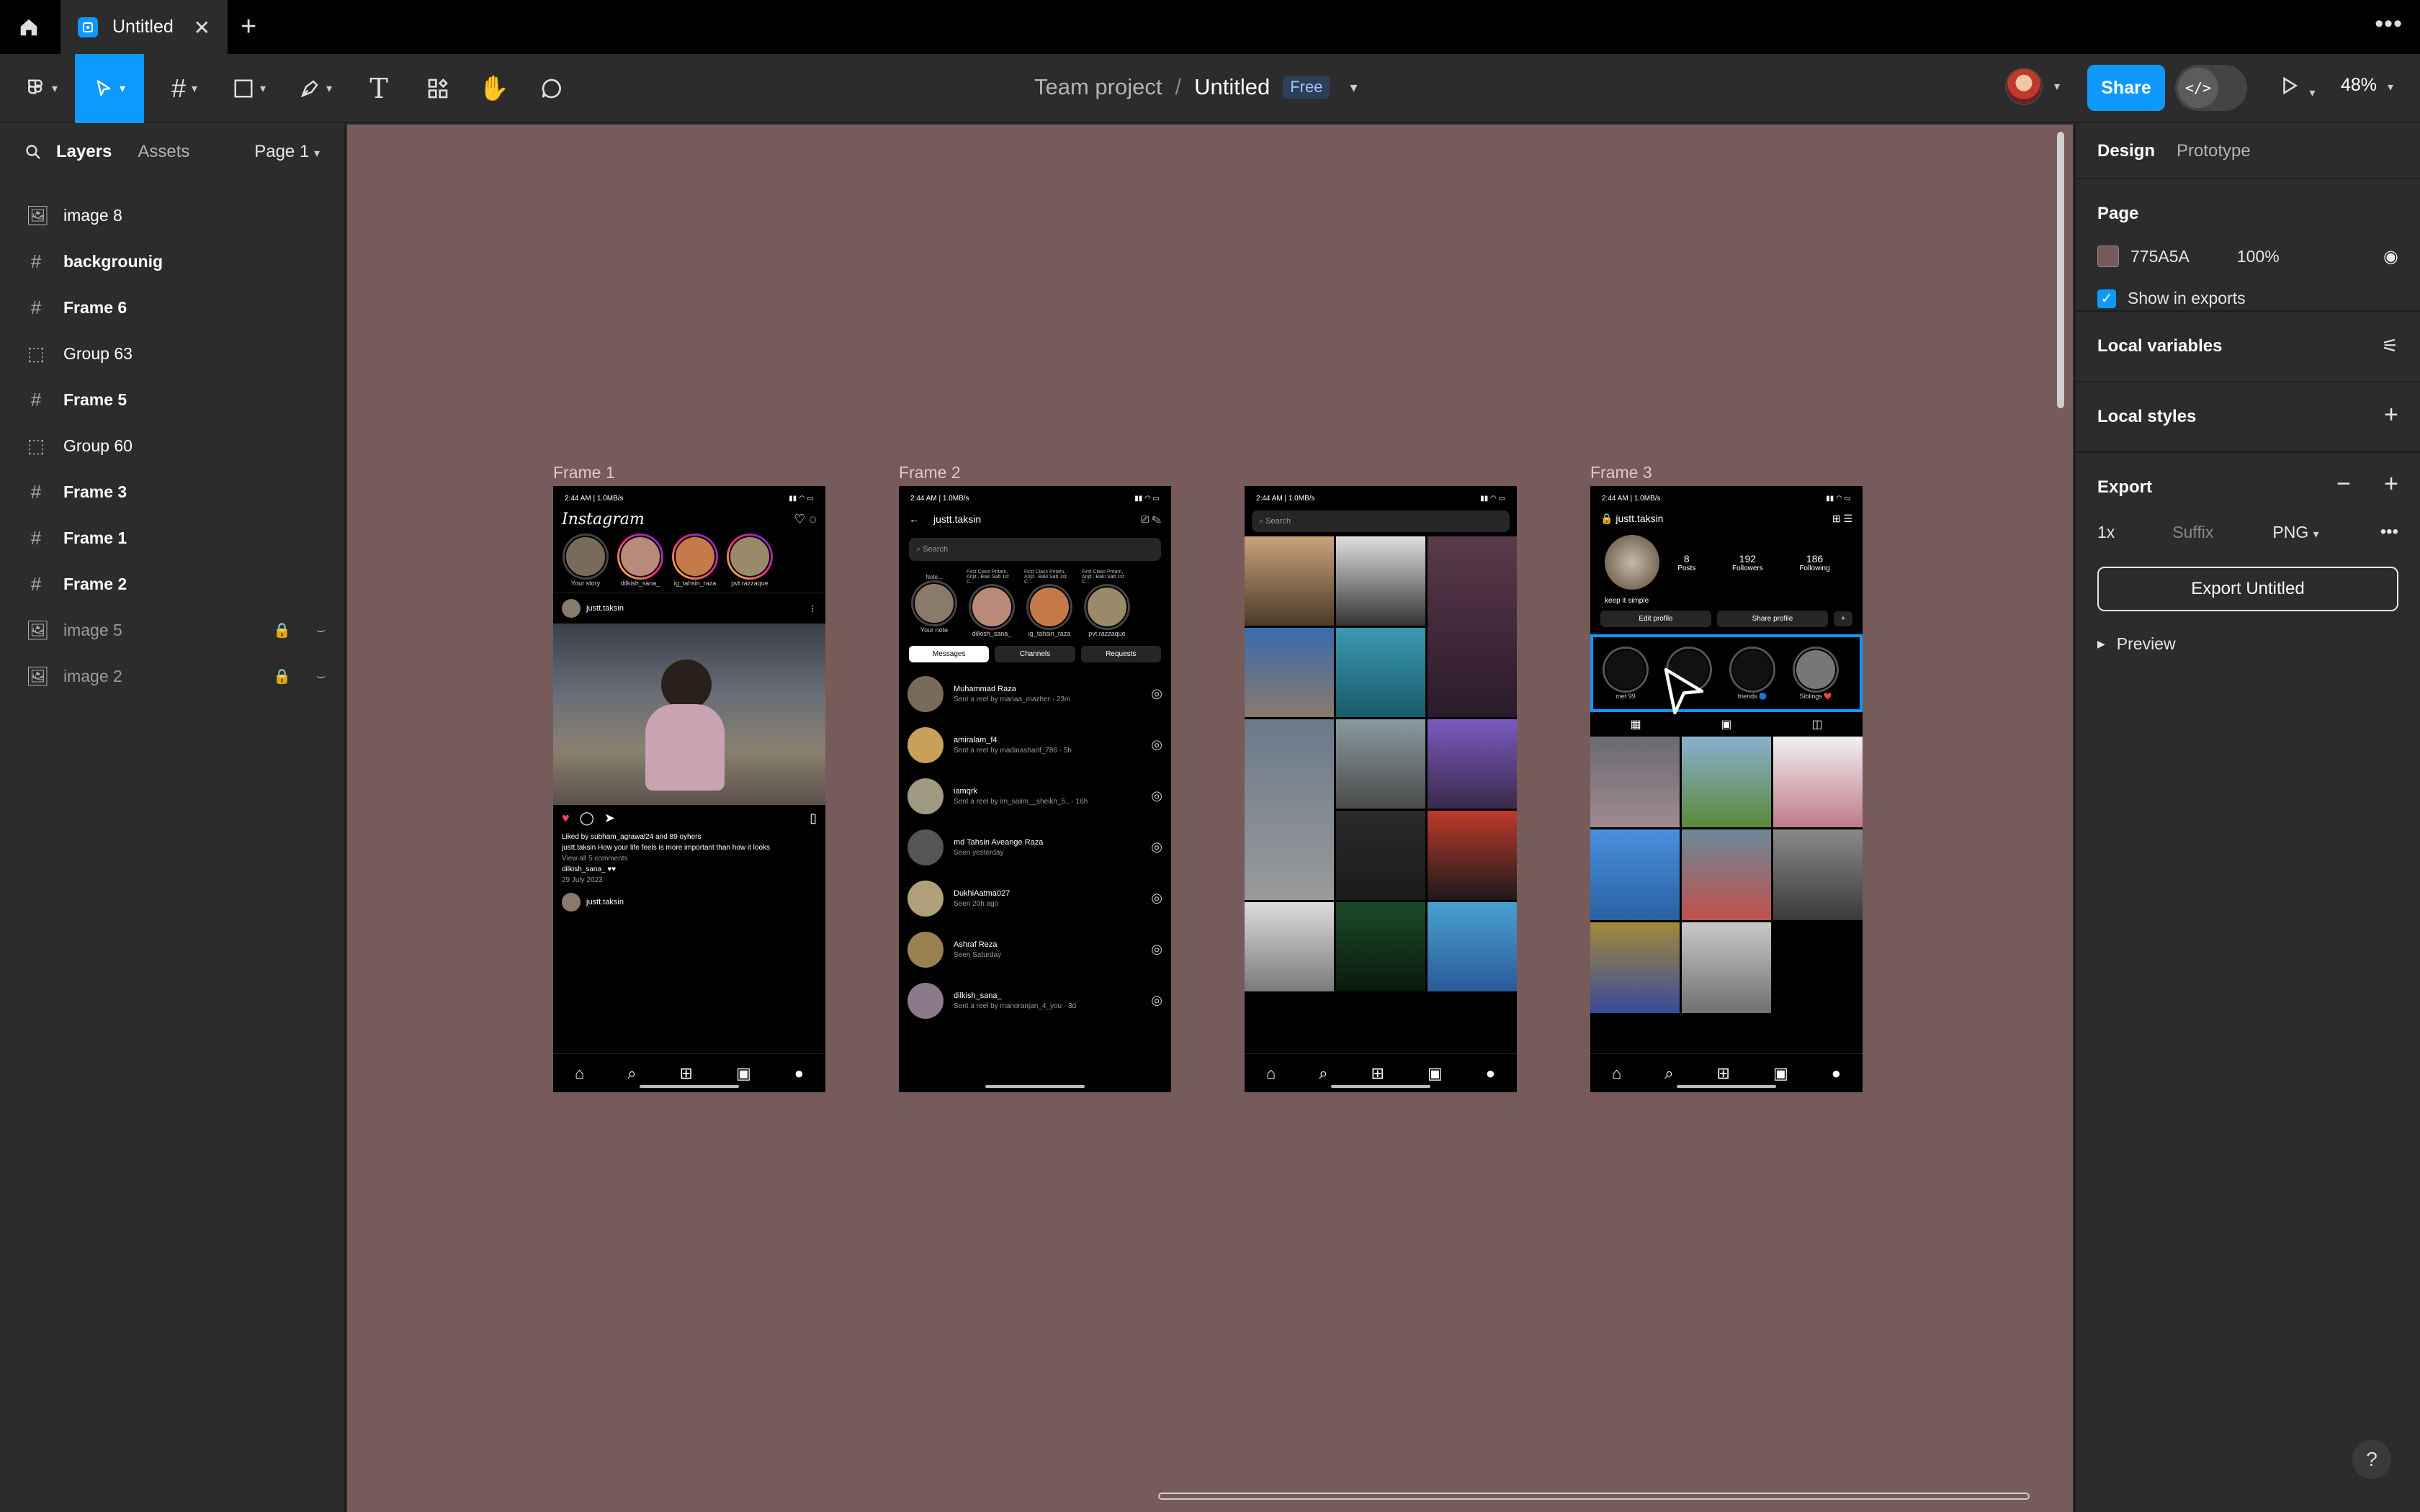  Describe the element at coordinates (1726, 562) in the screenshot. I see `profile-header: 8 Posts 192 Followers 186 Following` at that location.